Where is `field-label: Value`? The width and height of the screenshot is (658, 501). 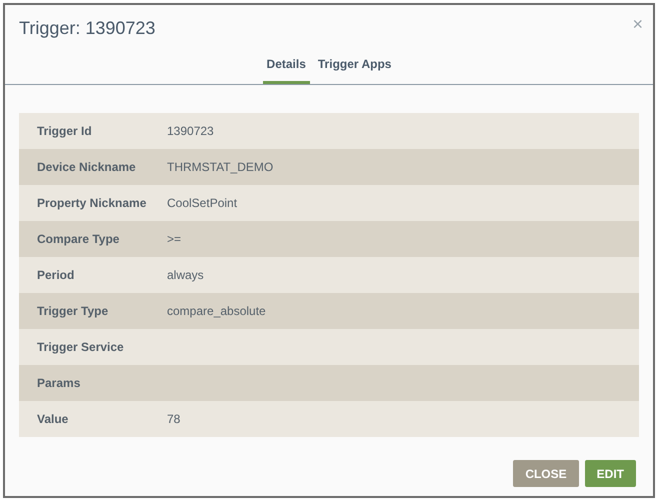
field-label: Value is located at coordinates (53, 419).